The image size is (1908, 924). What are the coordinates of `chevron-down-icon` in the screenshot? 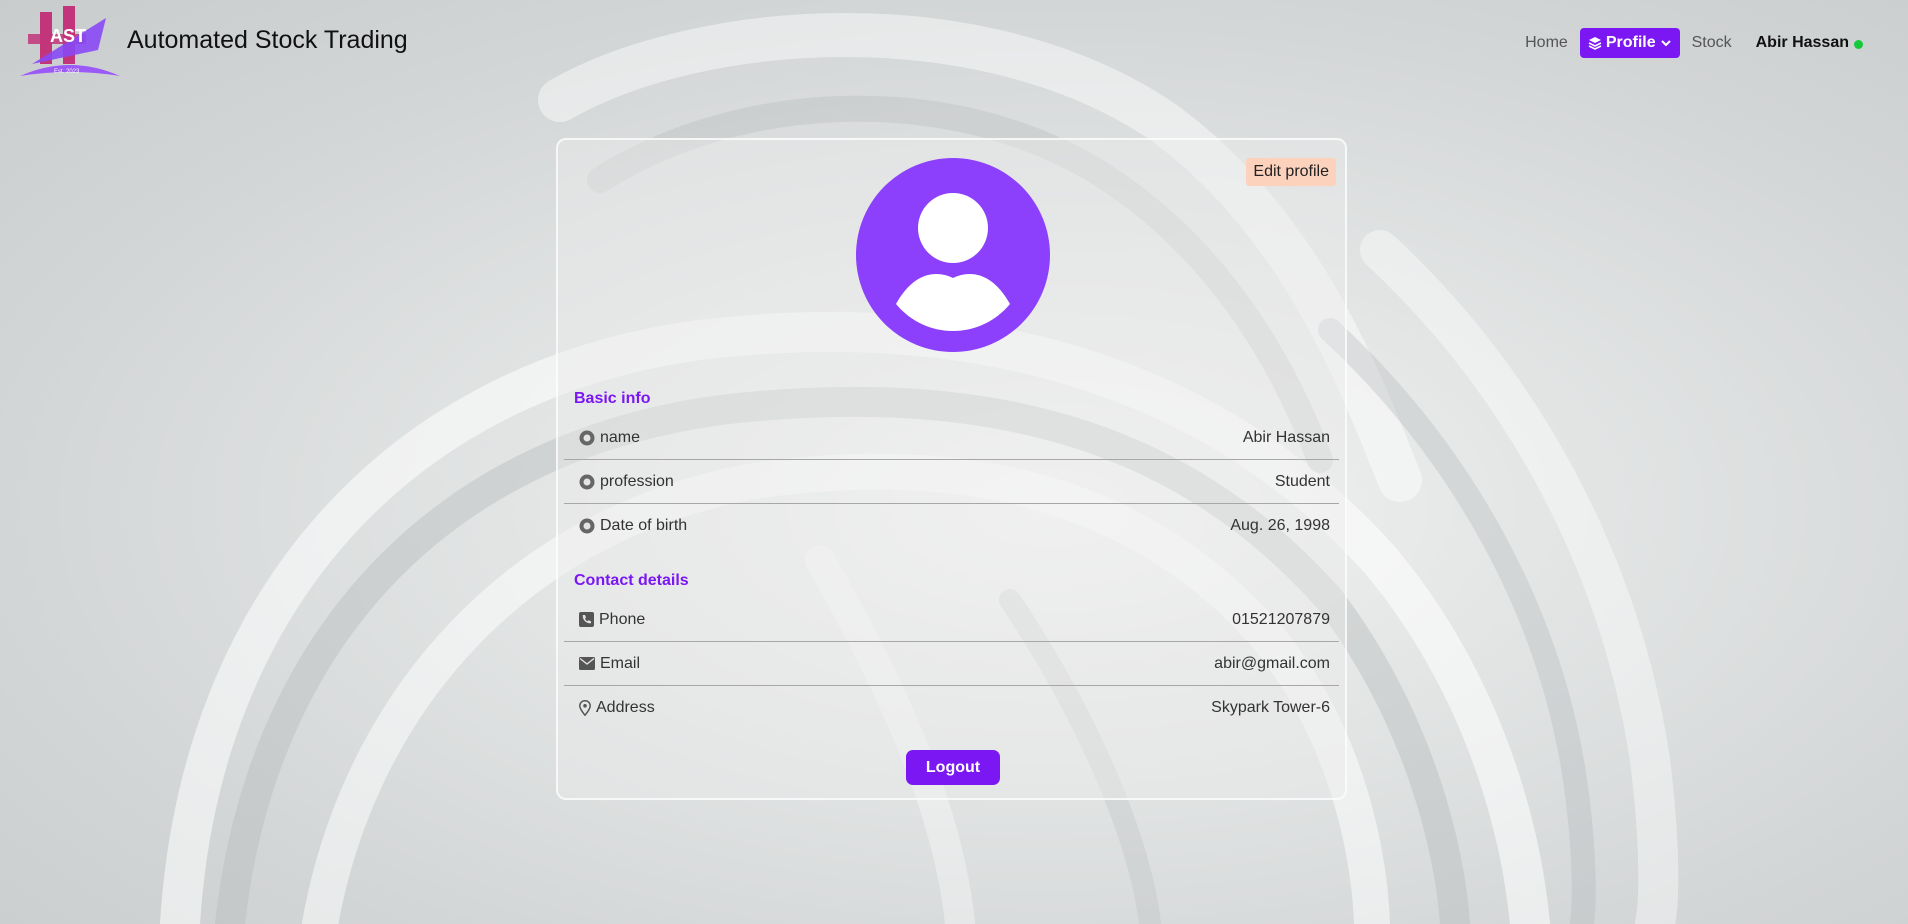 It's located at (1665, 43).